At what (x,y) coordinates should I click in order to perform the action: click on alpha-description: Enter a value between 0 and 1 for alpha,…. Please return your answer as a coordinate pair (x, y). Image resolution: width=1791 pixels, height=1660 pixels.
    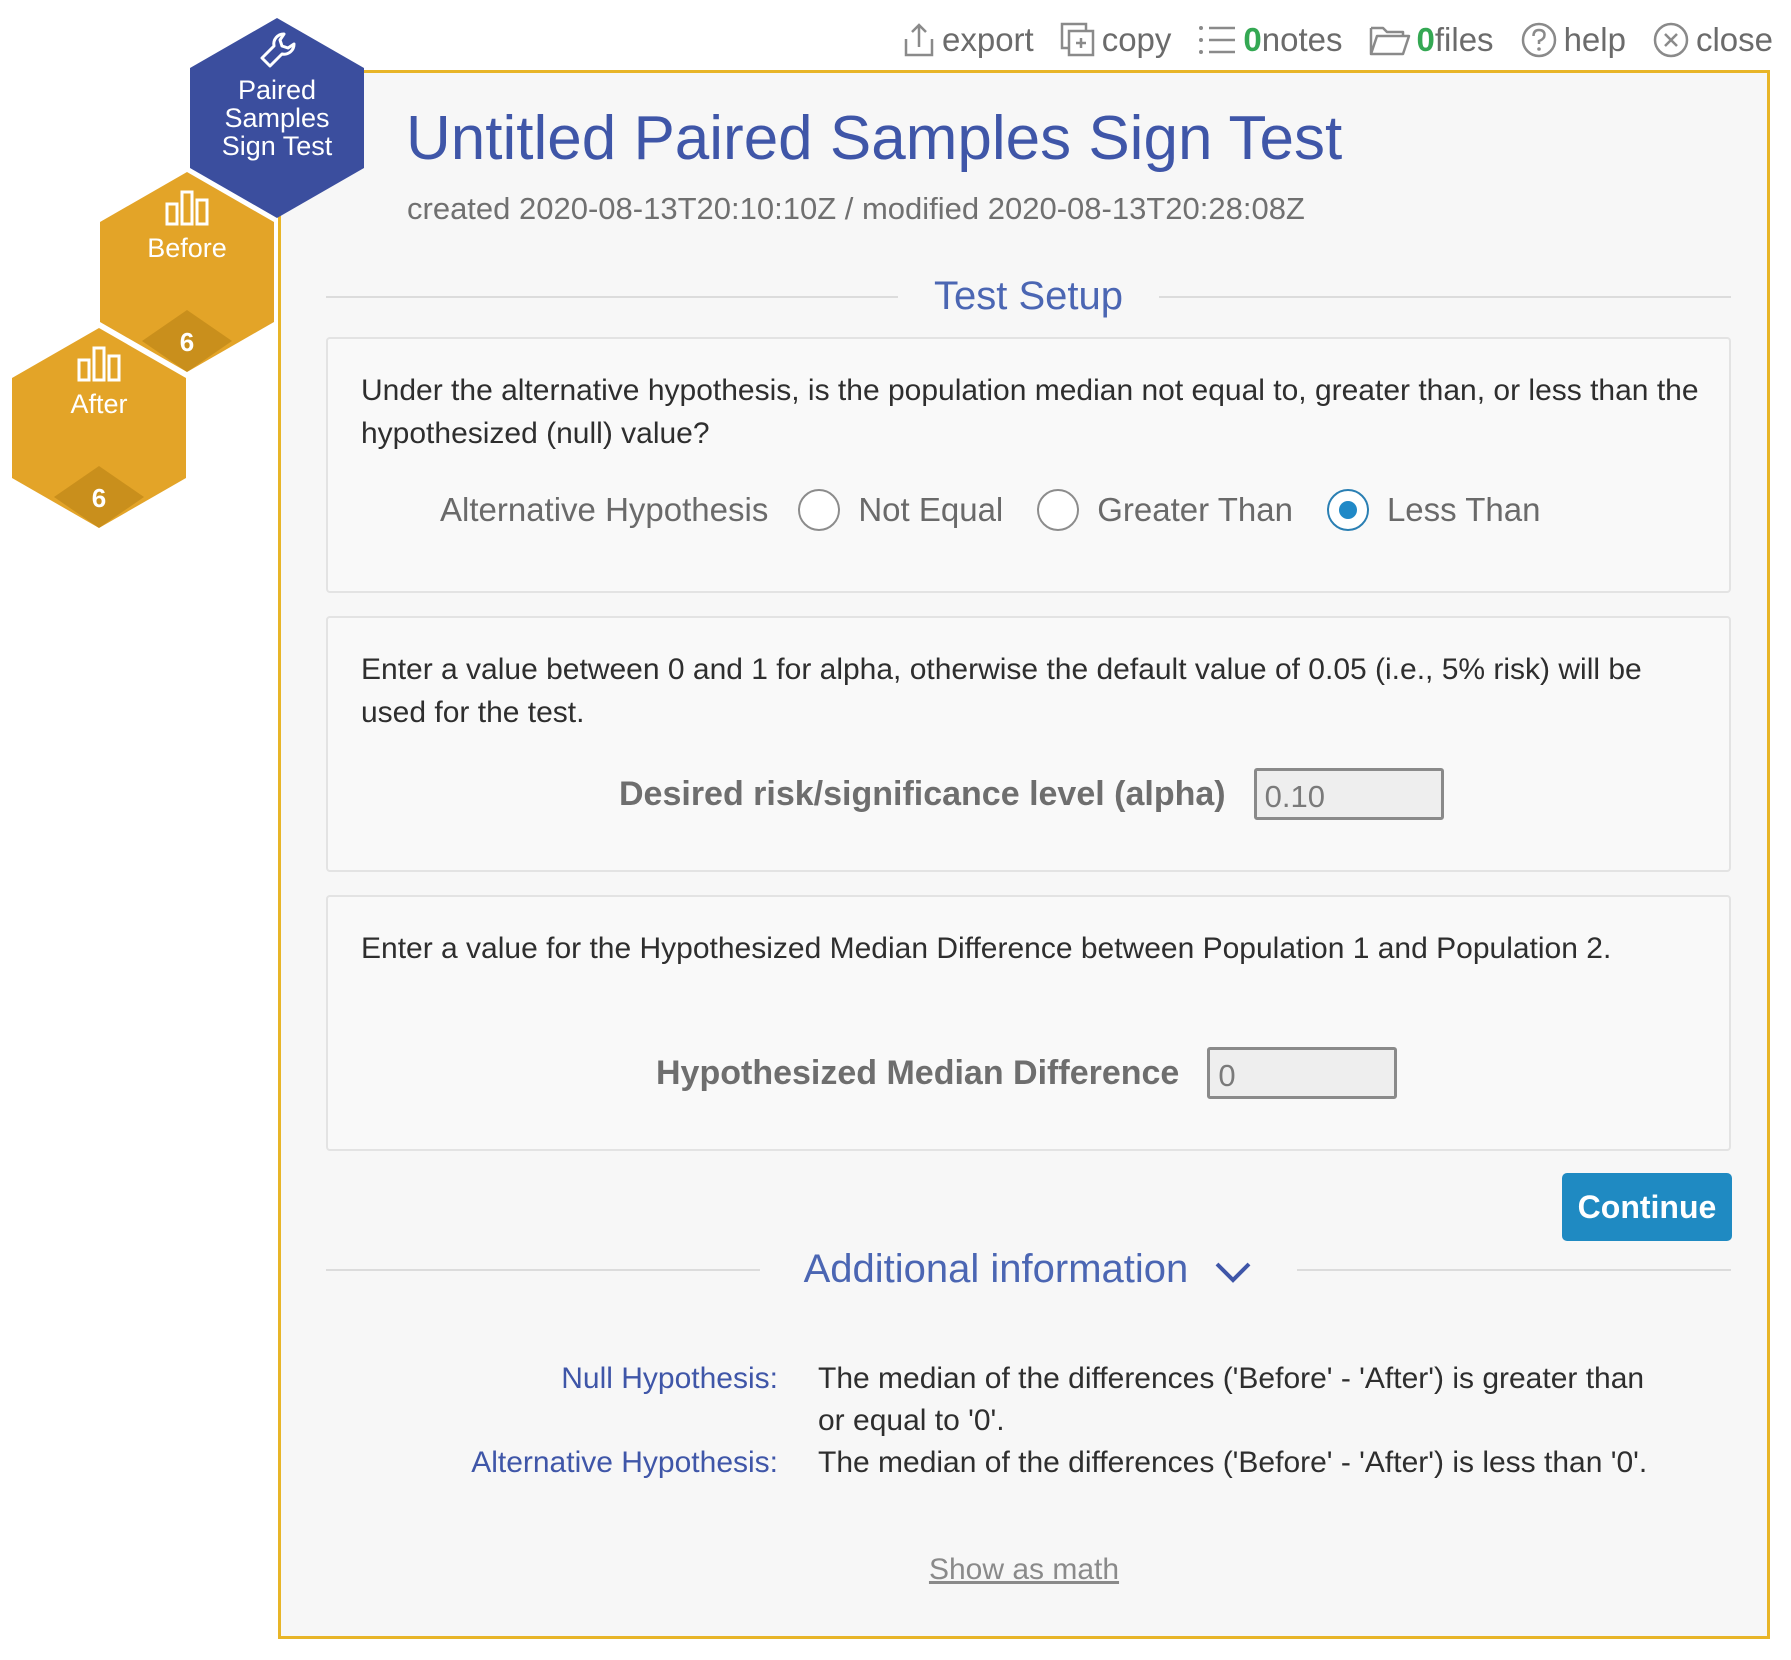
    Looking at the image, I should click on (1001, 691).